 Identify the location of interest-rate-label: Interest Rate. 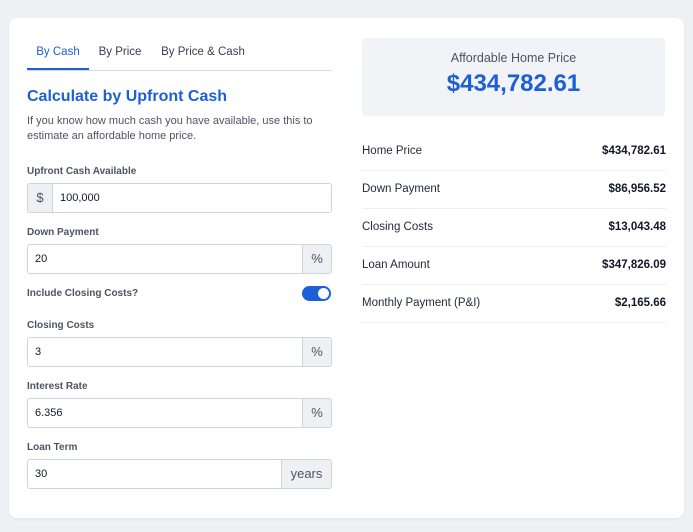
(57, 386).